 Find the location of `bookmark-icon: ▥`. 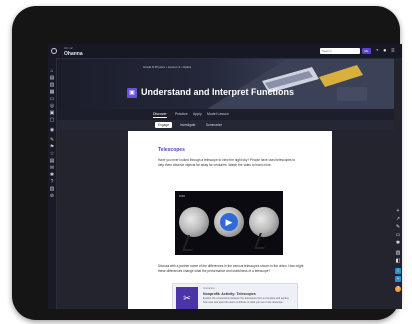

bookmark-icon: ▥ is located at coordinates (52, 85).